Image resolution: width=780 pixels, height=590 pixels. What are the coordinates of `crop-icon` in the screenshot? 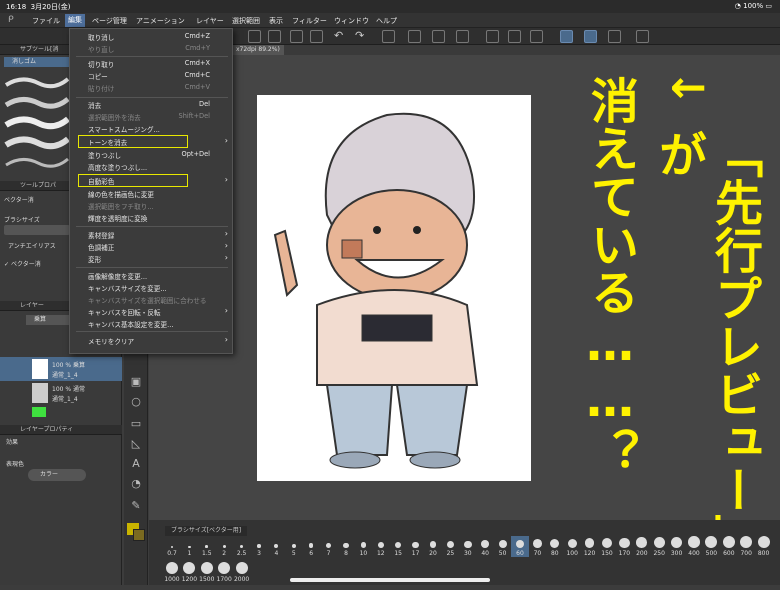 It's located at (462, 36).